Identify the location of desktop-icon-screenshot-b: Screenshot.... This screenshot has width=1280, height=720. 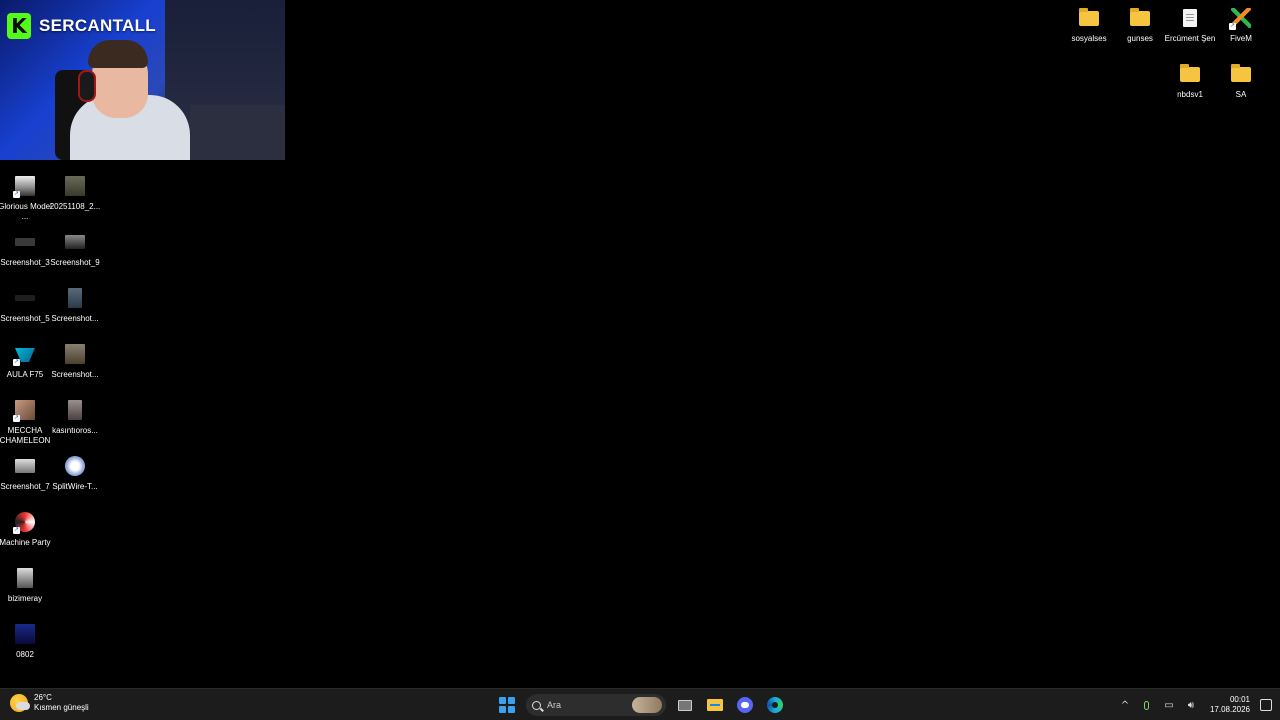
(75, 360).